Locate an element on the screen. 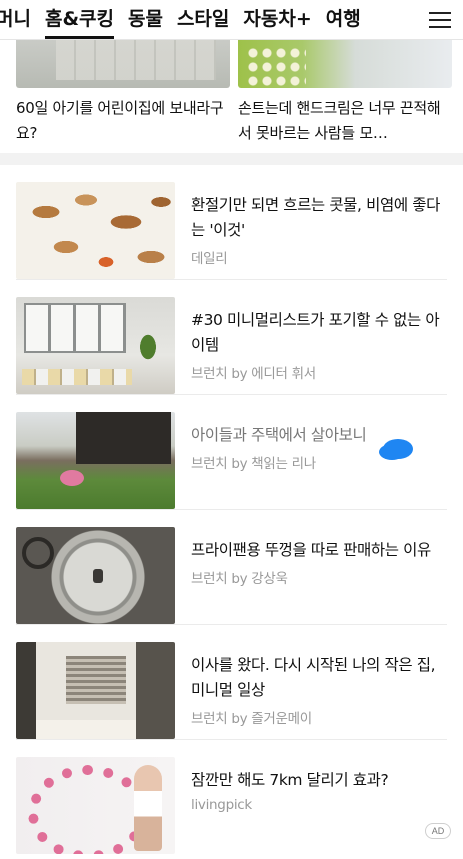 Image resolution: width=463 pixels, height=859 pixels. list-item: 아이들과 주택에서 살아보니 브런치 by 책읽는 리나 is located at coordinates (231, 452).